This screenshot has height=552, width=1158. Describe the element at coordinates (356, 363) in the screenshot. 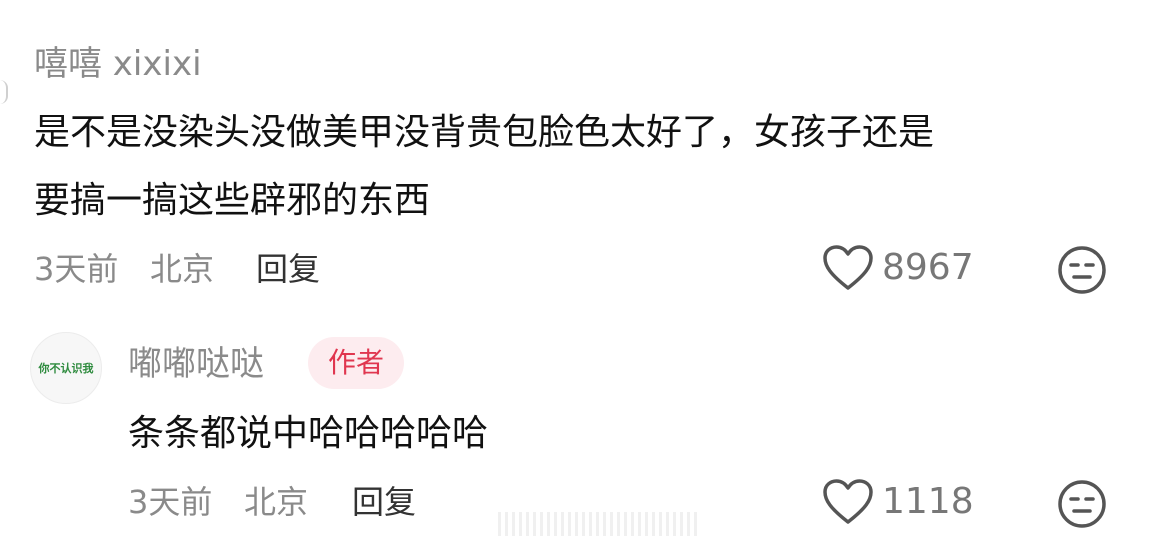

I see `author-badge: 作者` at that location.